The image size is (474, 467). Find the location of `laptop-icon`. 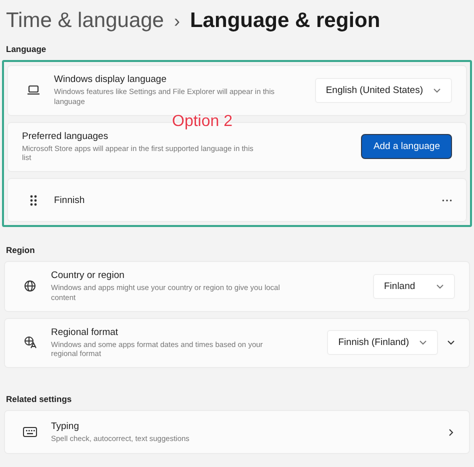

laptop-icon is located at coordinates (33, 90).